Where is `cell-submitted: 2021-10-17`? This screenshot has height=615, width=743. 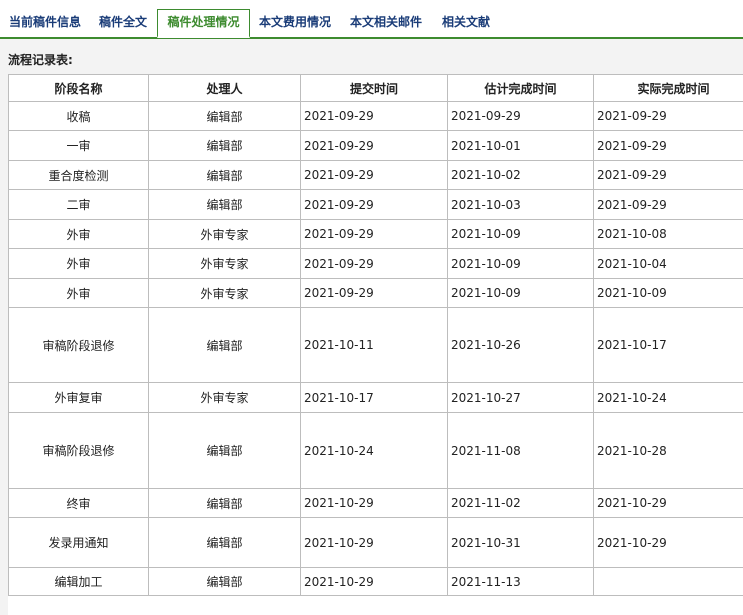
cell-submitted: 2021-10-17 is located at coordinates (374, 397).